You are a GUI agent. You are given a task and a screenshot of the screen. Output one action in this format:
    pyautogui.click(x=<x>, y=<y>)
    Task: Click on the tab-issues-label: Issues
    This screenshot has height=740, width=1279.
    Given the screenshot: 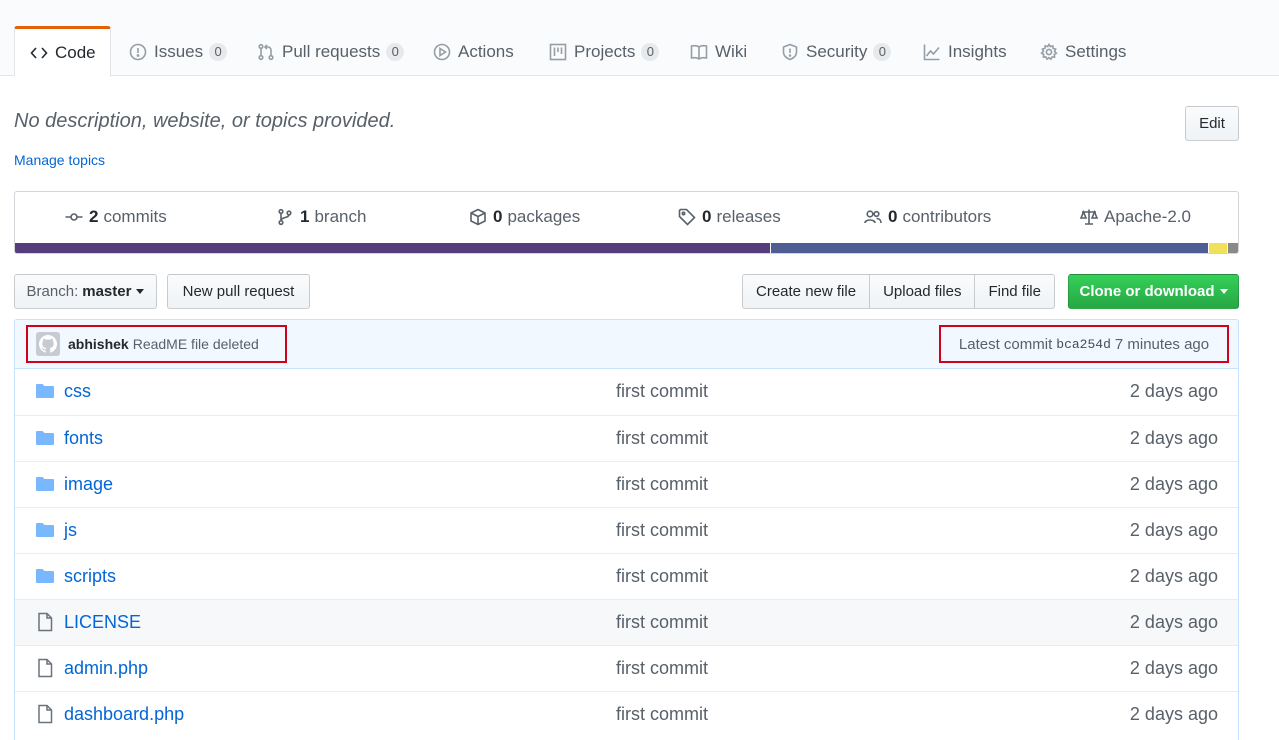 What is the action you would take?
    pyautogui.click(x=179, y=51)
    